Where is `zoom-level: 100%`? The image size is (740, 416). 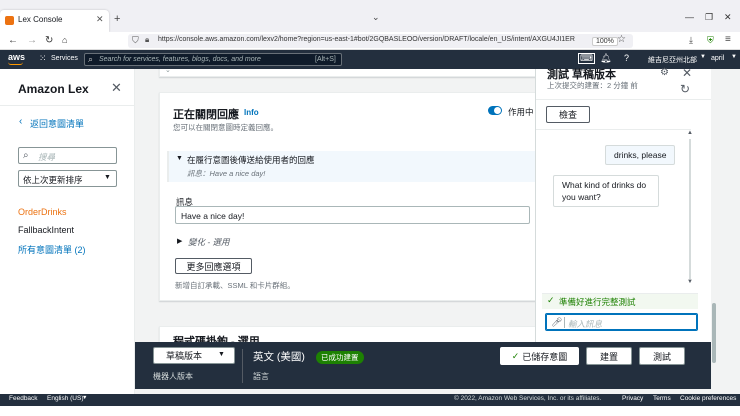
zoom-level: 100% is located at coordinates (605, 41).